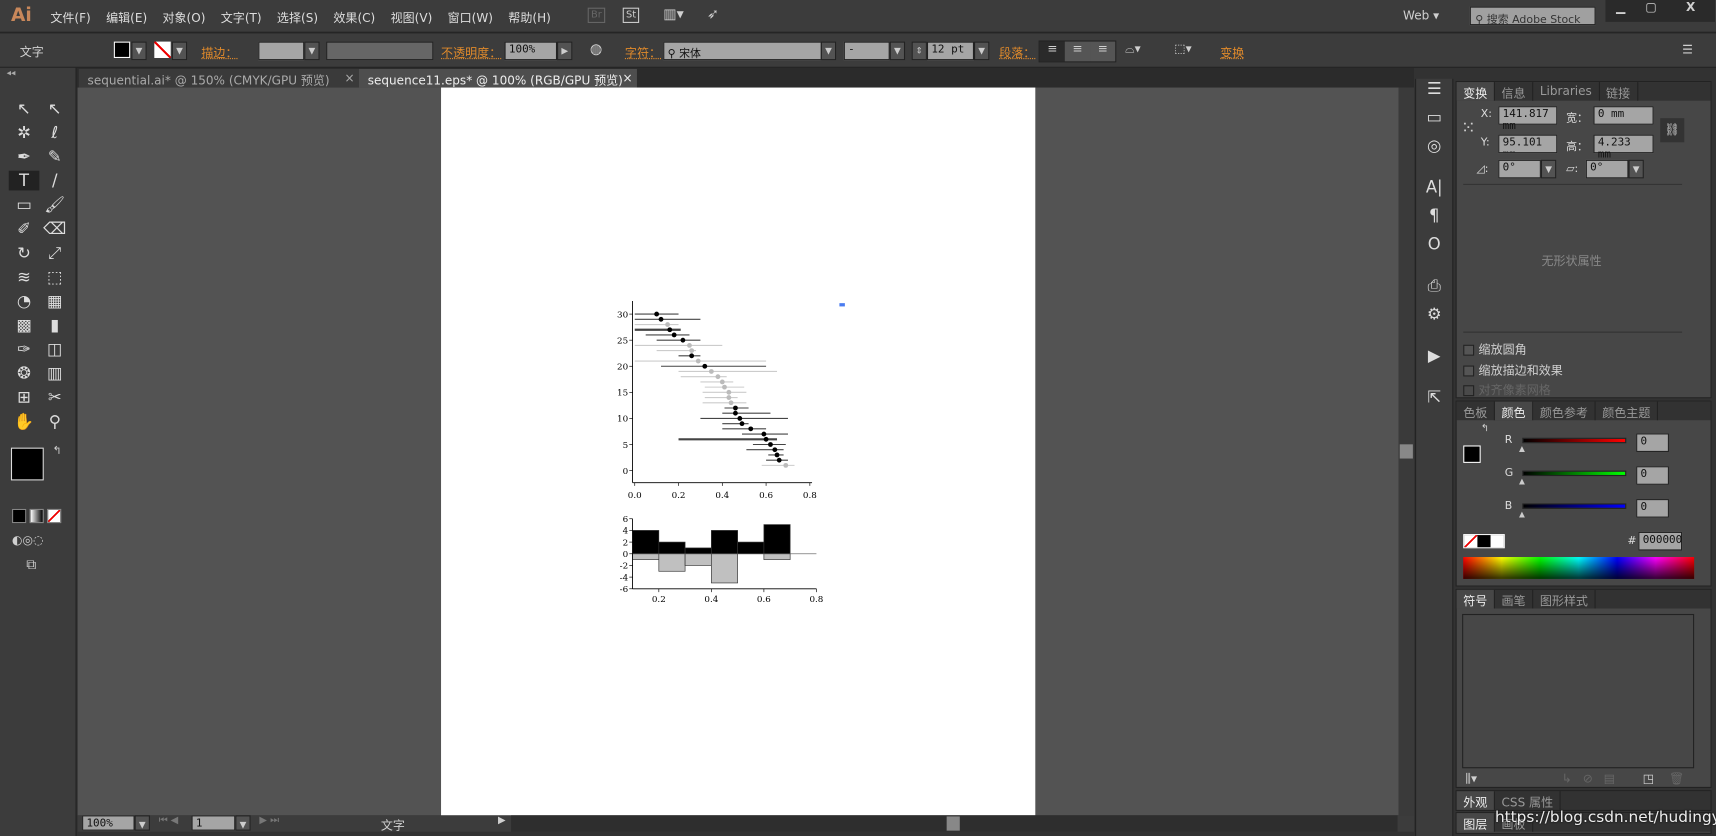  Describe the element at coordinates (897, 51) in the screenshot. I see `font-style-dropdown: ▼` at that location.